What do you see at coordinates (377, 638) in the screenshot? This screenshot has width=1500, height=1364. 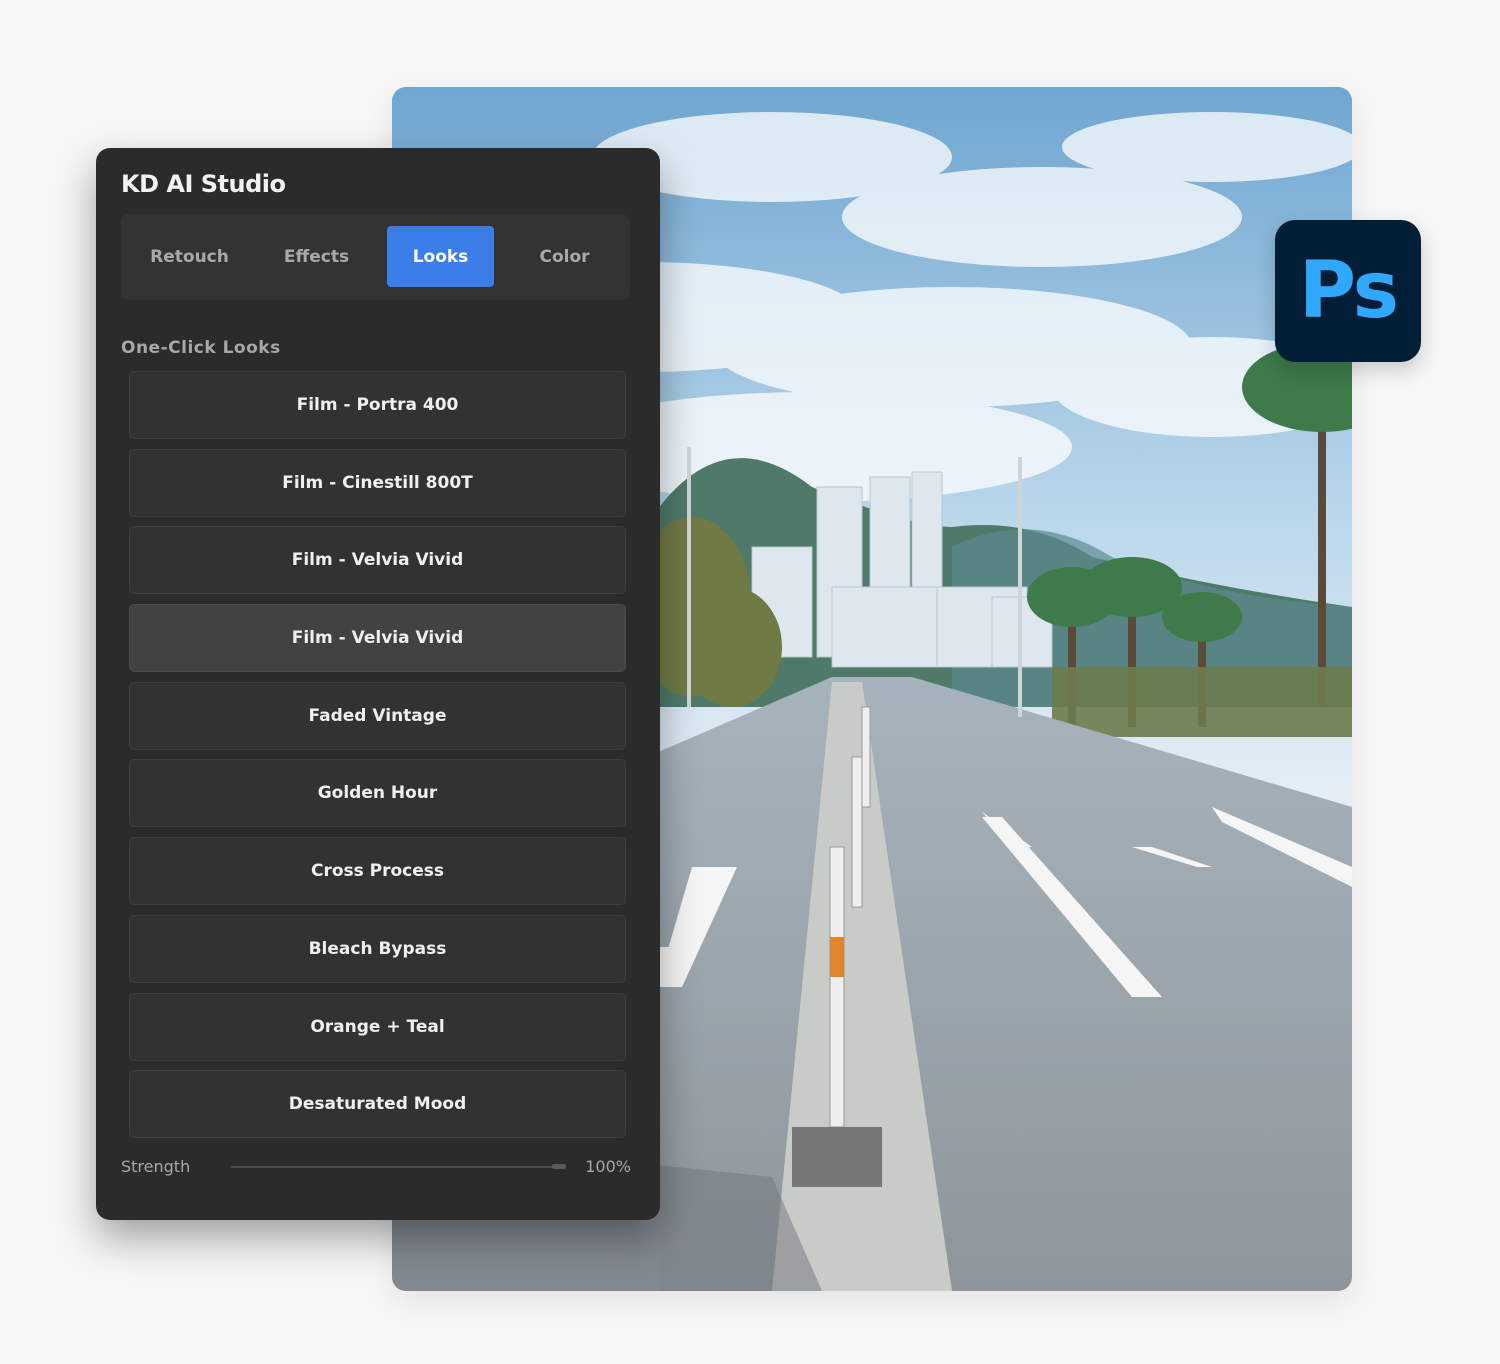 I see `look-button-hovered: Film - Velvia Vivid` at bounding box center [377, 638].